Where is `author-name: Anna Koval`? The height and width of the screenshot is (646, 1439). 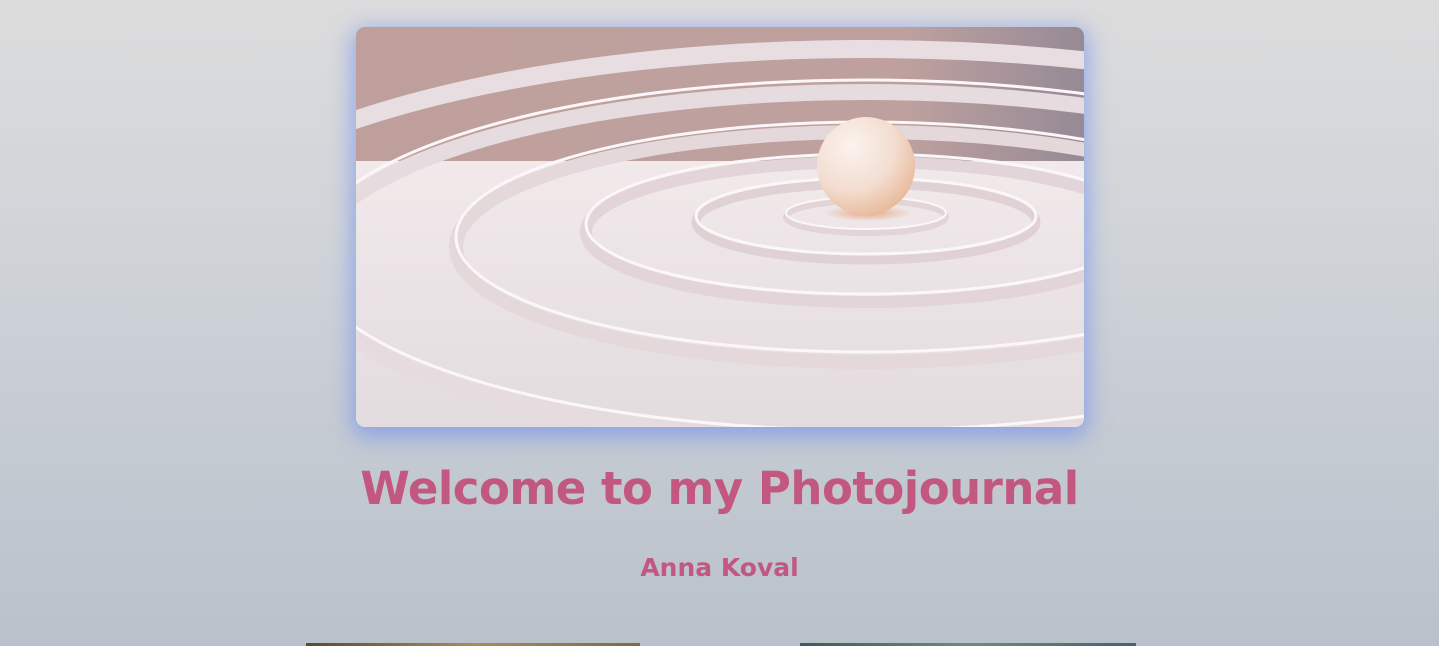 author-name: Anna Koval is located at coordinates (719, 567).